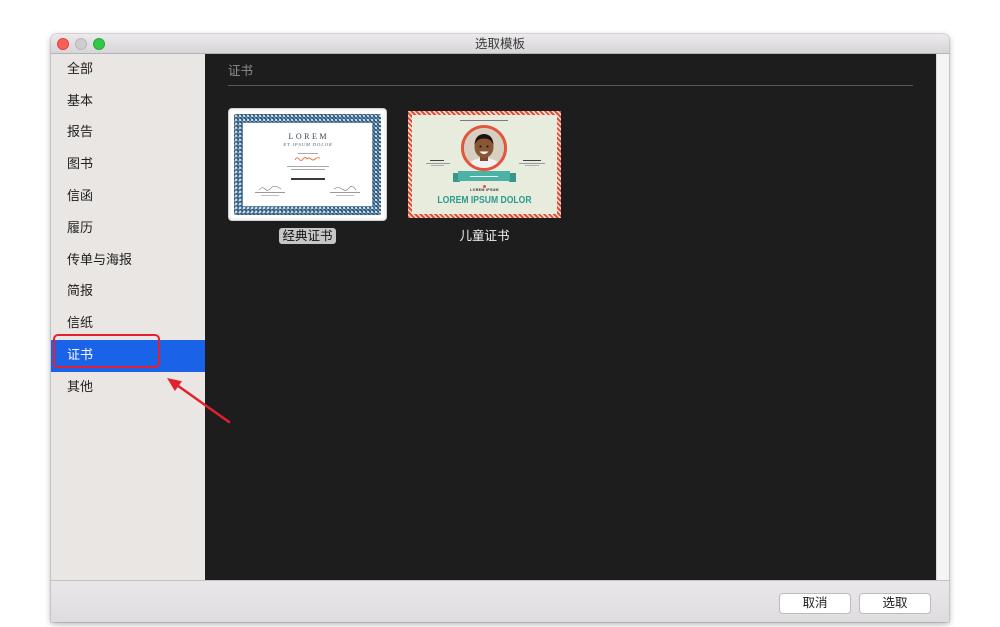  I want to click on sidebar-item-basic: 基本, so click(128, 102).